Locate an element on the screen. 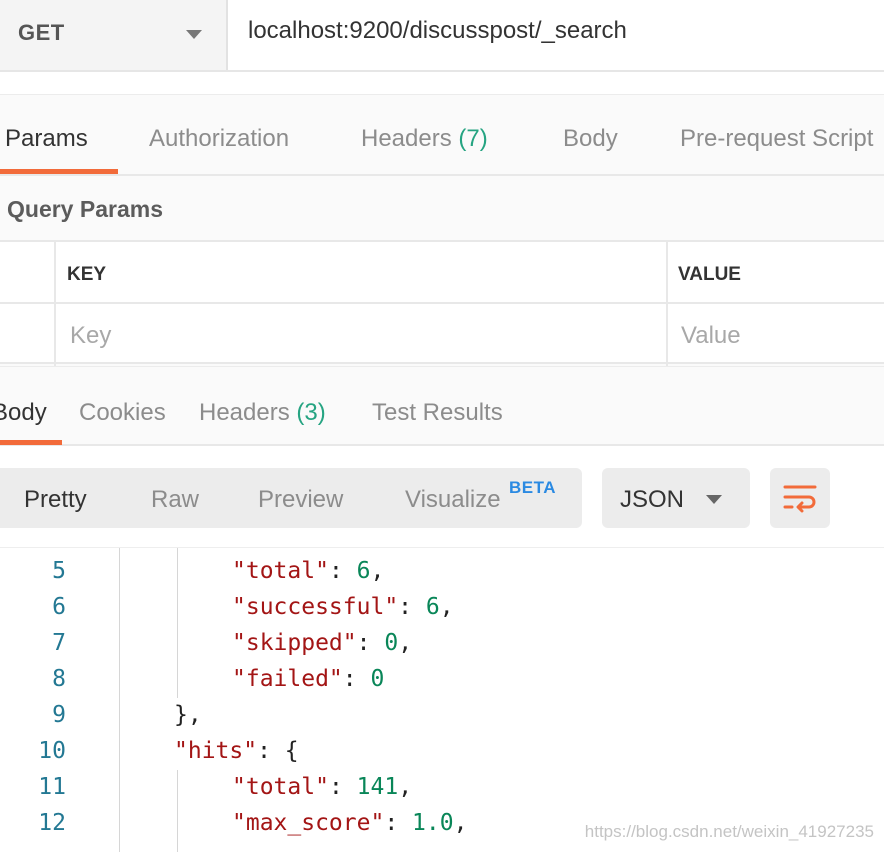 This screenshot has width=884, height=852. line-number: 10 is located at coordinates (52, 751).